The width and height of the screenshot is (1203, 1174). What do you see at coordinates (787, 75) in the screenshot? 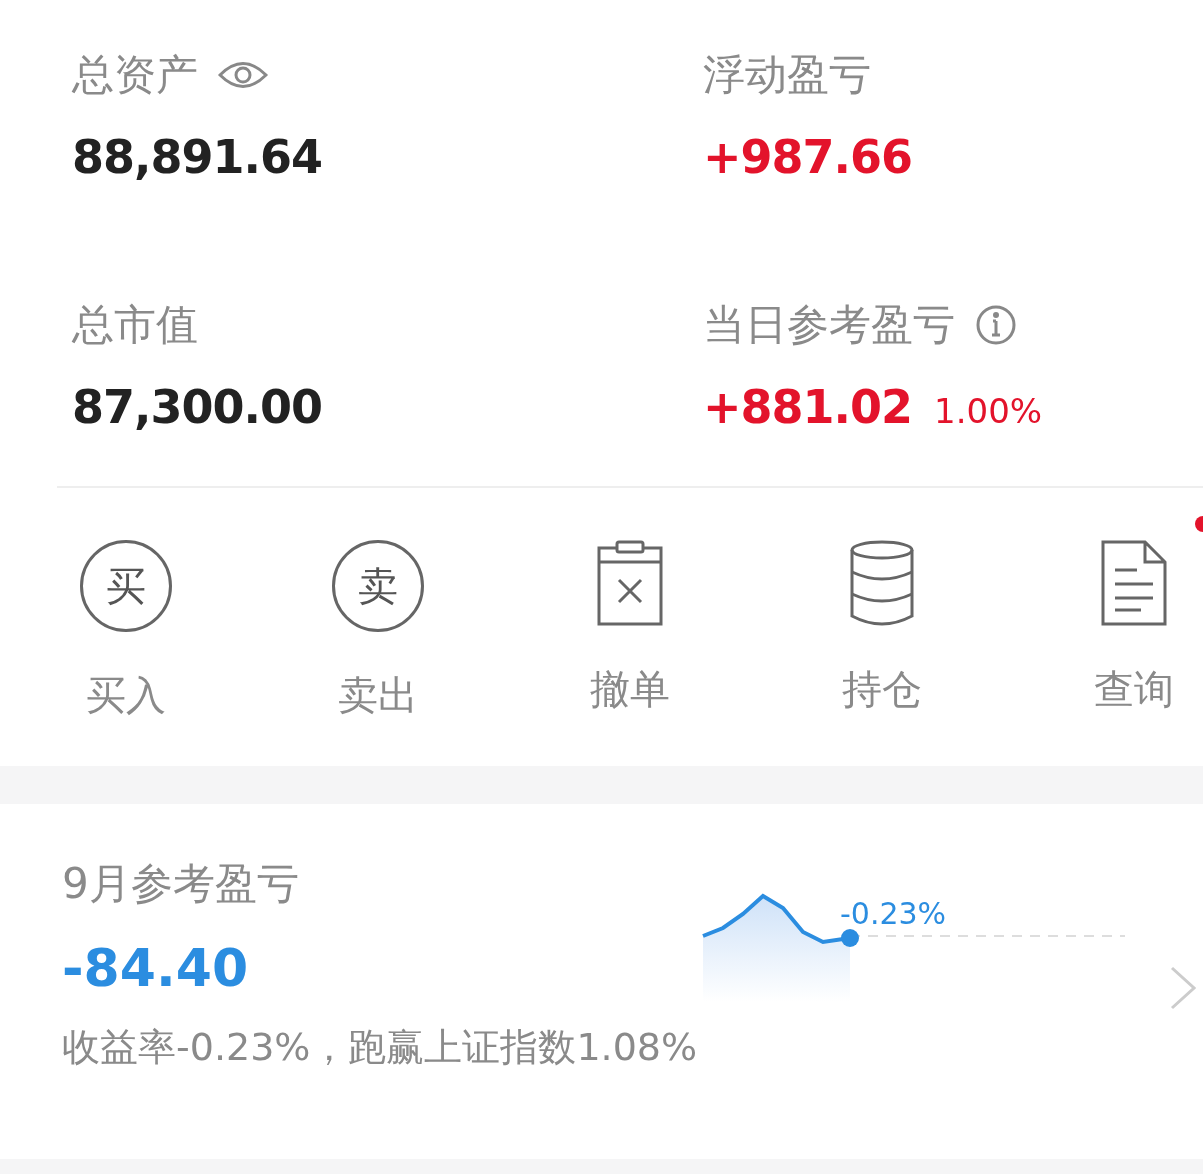
I see `summary-label: 浮动盈亏` at bounding box center [787, 75].